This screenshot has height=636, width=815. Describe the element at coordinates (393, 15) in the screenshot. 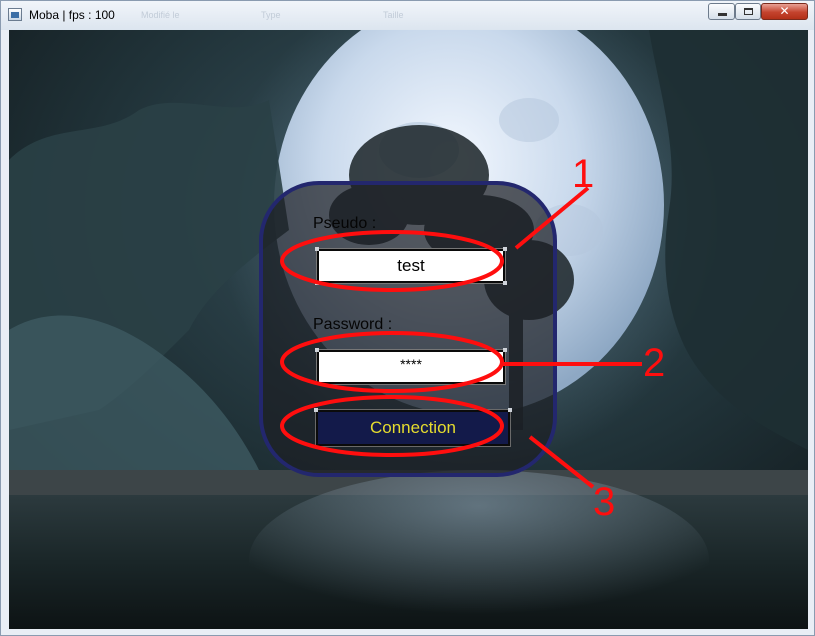

I see `ghost-column-size: Taille` at that location.